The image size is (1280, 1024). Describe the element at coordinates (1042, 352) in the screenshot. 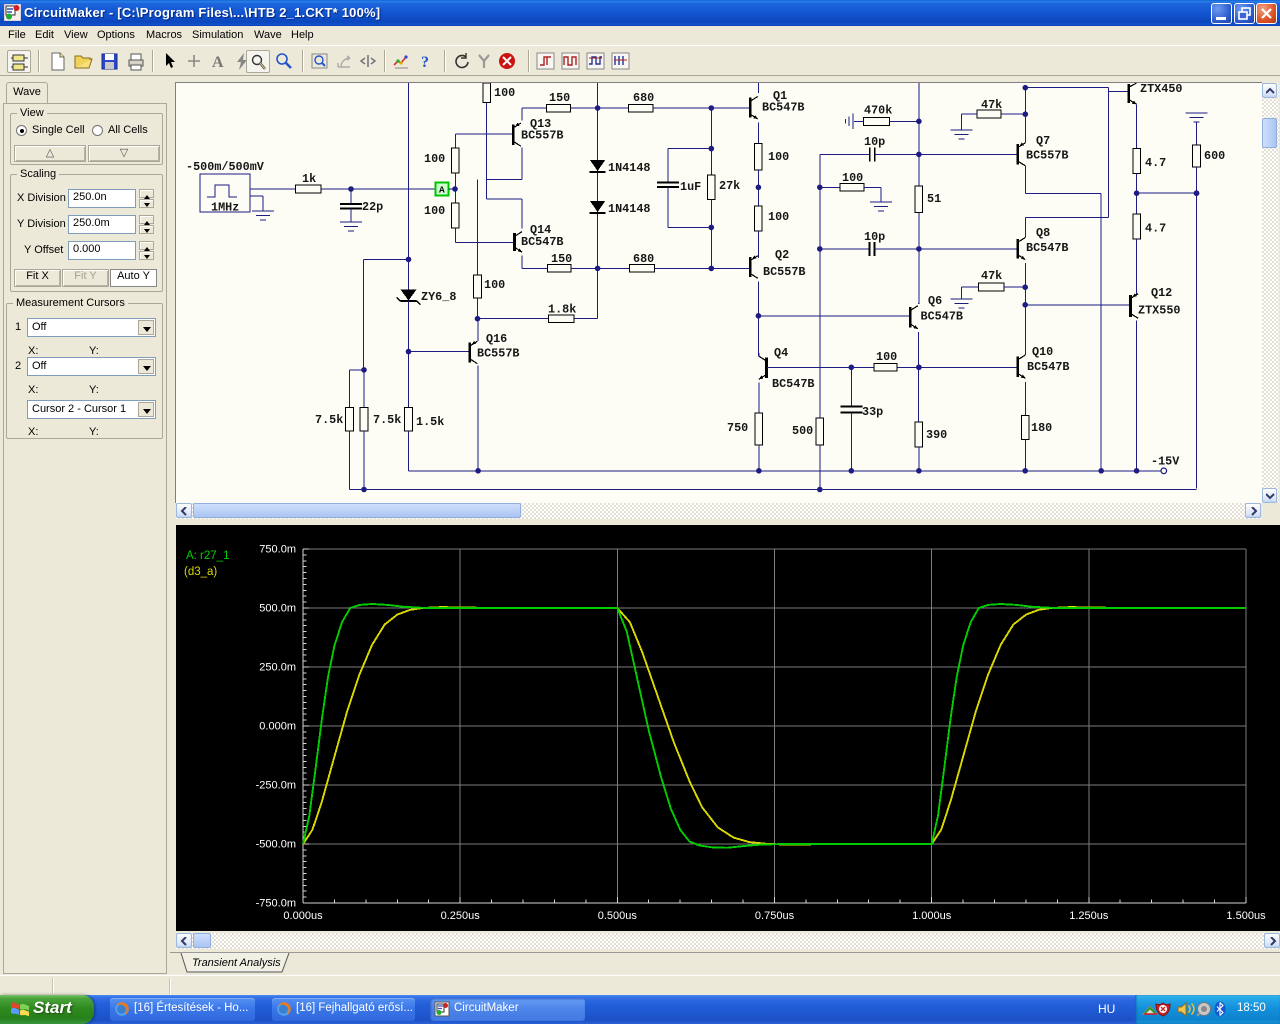

I see `svg-text: Q10` at that location.